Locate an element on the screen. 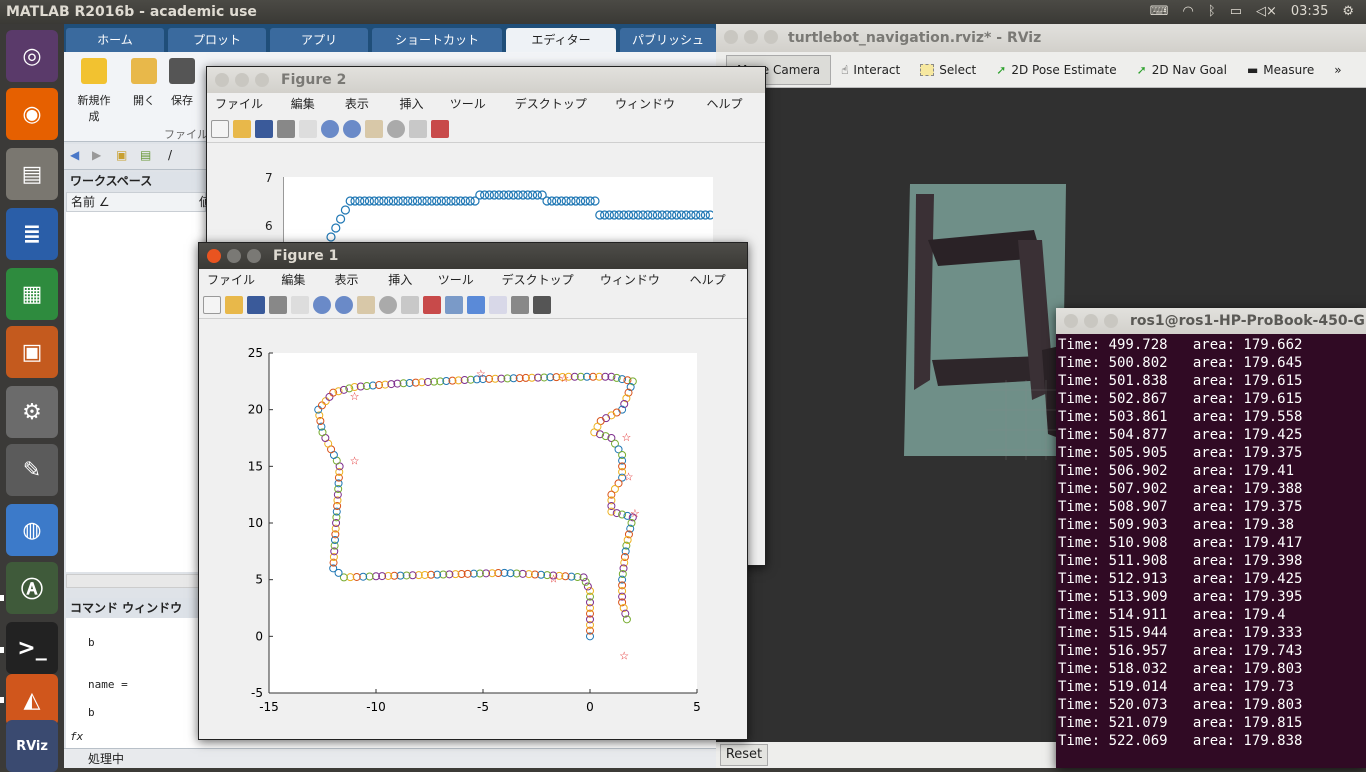 The image size is (1366, 772). up-folder-icon: ▣ is located at coordinates (121, 155).